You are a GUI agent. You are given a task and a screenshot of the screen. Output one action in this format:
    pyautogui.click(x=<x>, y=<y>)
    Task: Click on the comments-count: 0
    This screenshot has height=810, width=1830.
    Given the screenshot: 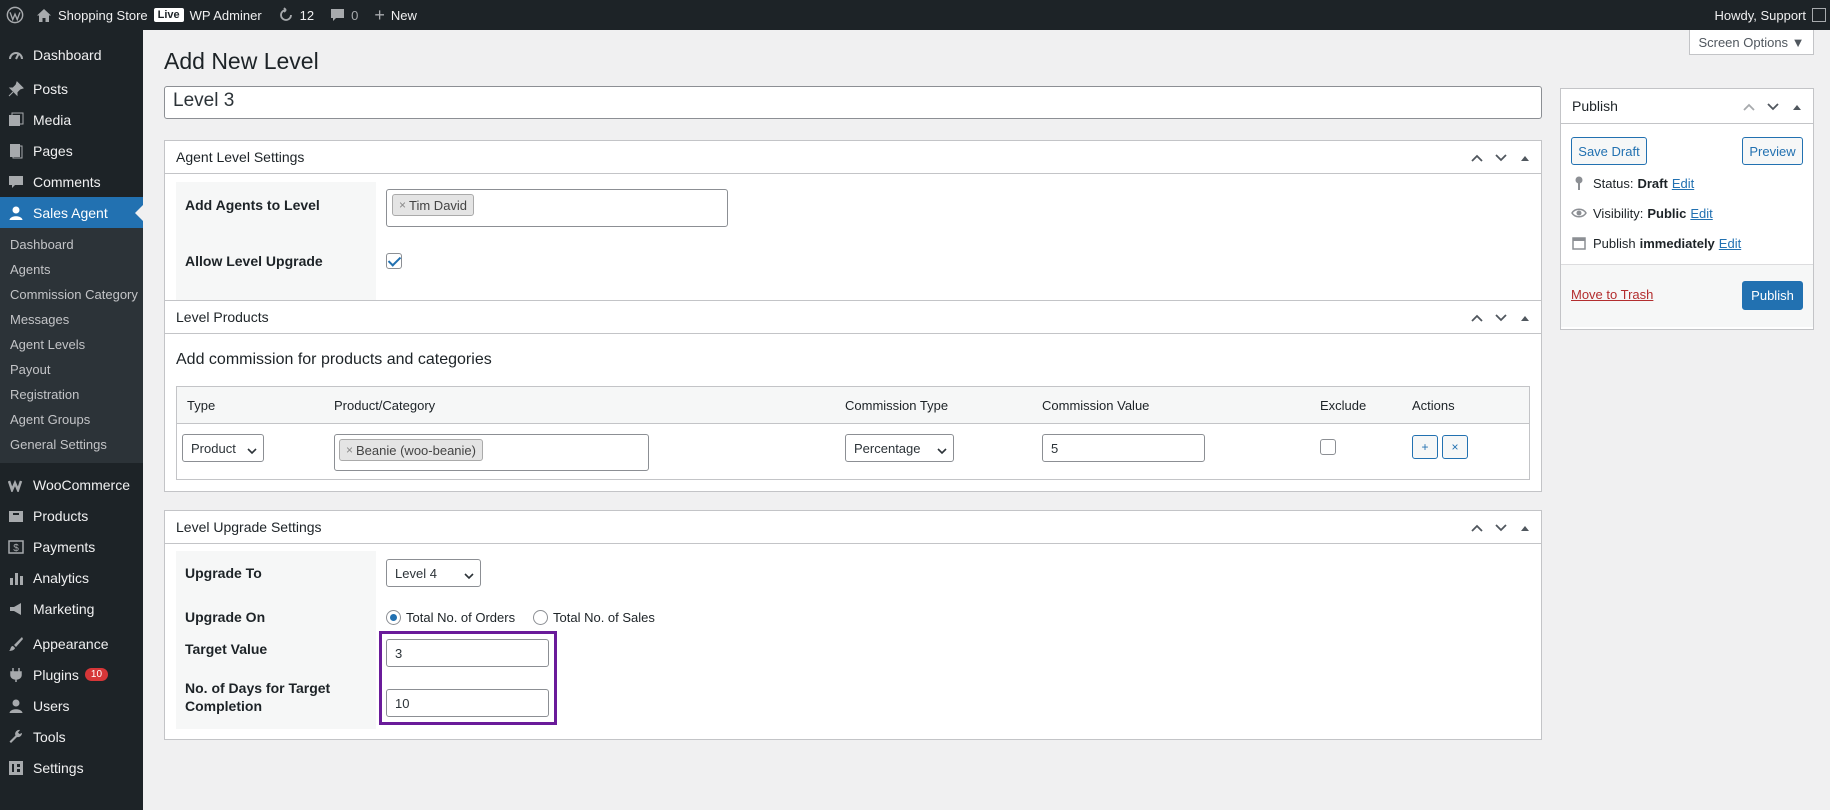 What is the action you would take?
    pyautogui.click(x=355, y=15)
    